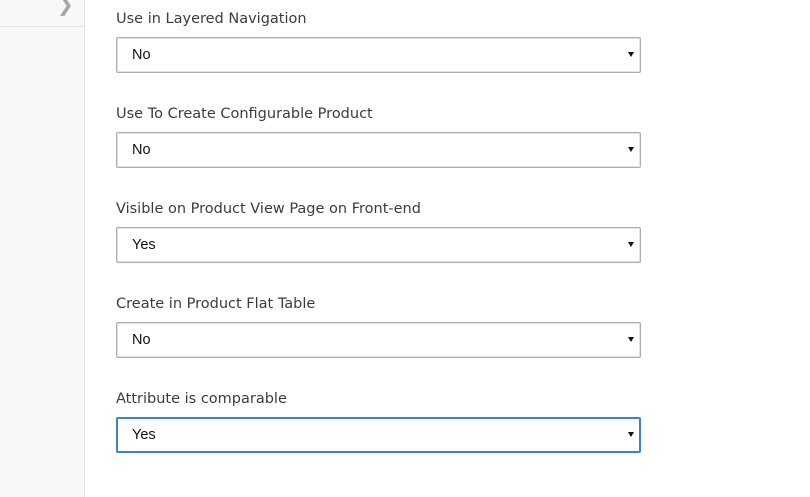  Describe the element at coordinates (201, 399) in the screenshot. I see `field-label-attribute-is-comparable: Attribute is comparable` at that location.